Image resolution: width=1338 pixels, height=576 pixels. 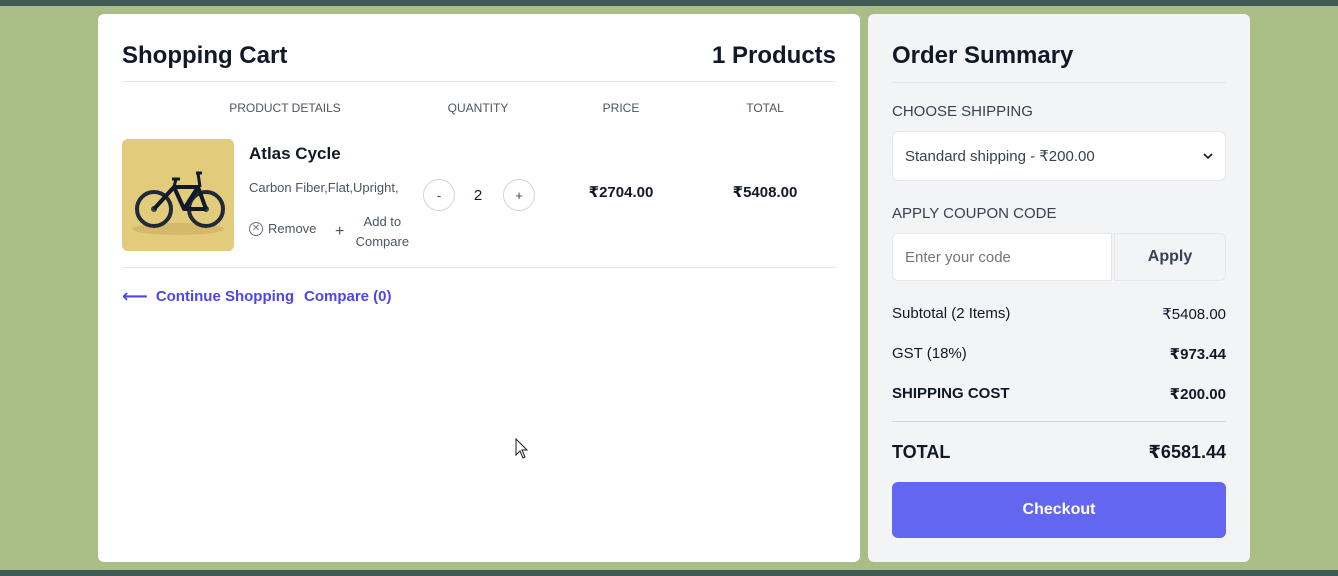 What do you see at coordinates (324, 187) in the screenshot?
I see `product-description: Carbon Fiber,Flat,Upright,` at bounding box center [324, 187].